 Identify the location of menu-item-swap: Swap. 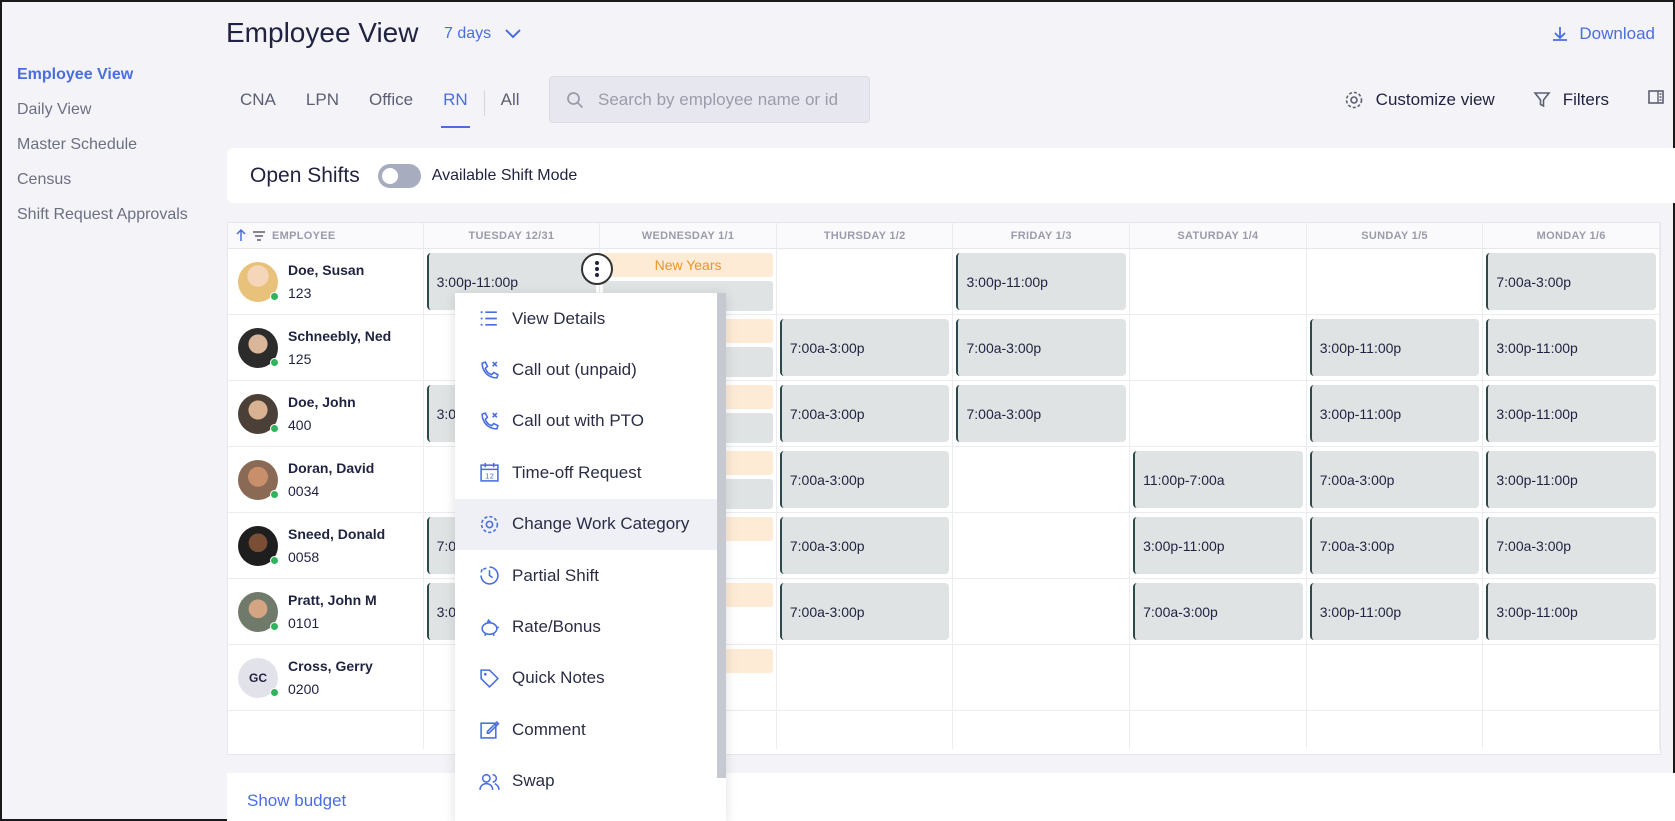
(586, 781).